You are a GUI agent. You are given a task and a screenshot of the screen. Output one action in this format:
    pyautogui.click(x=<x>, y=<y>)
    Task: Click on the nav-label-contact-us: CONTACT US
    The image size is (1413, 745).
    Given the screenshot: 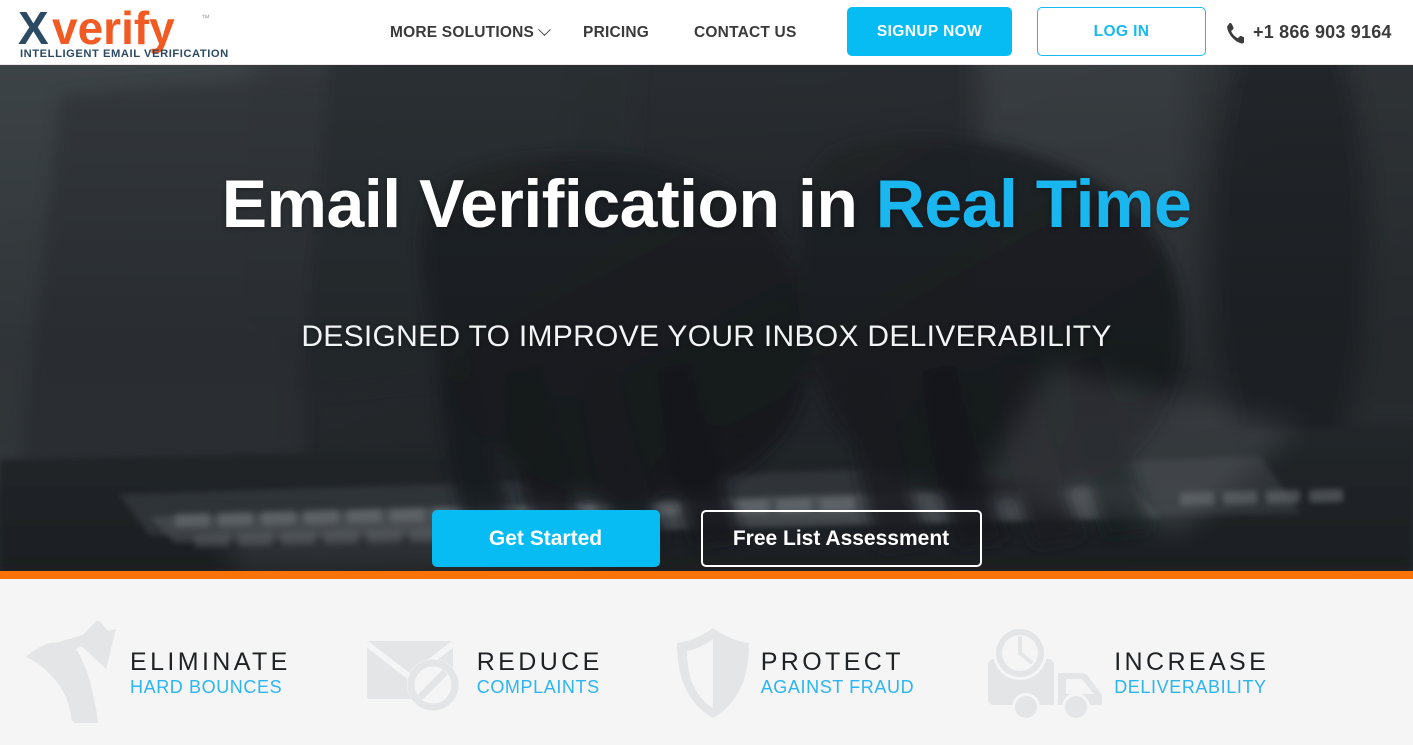 What is the action you would take?
    pyautogui.click(x=745, y=32)
    